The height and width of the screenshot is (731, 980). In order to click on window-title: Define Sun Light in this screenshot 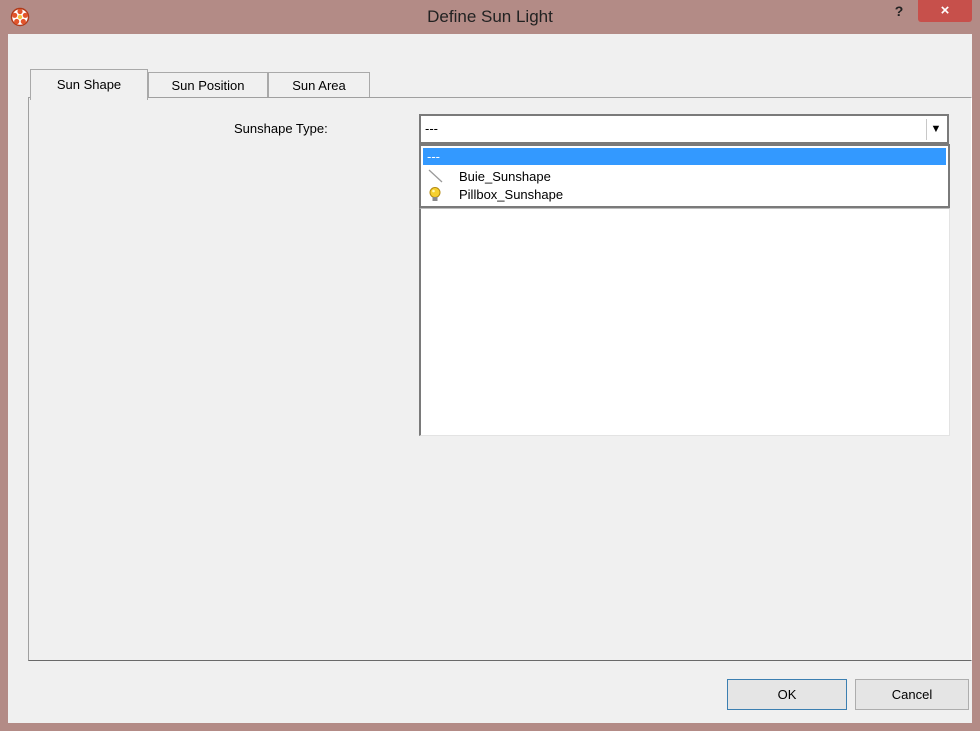, I will do `click(490, 16)`.